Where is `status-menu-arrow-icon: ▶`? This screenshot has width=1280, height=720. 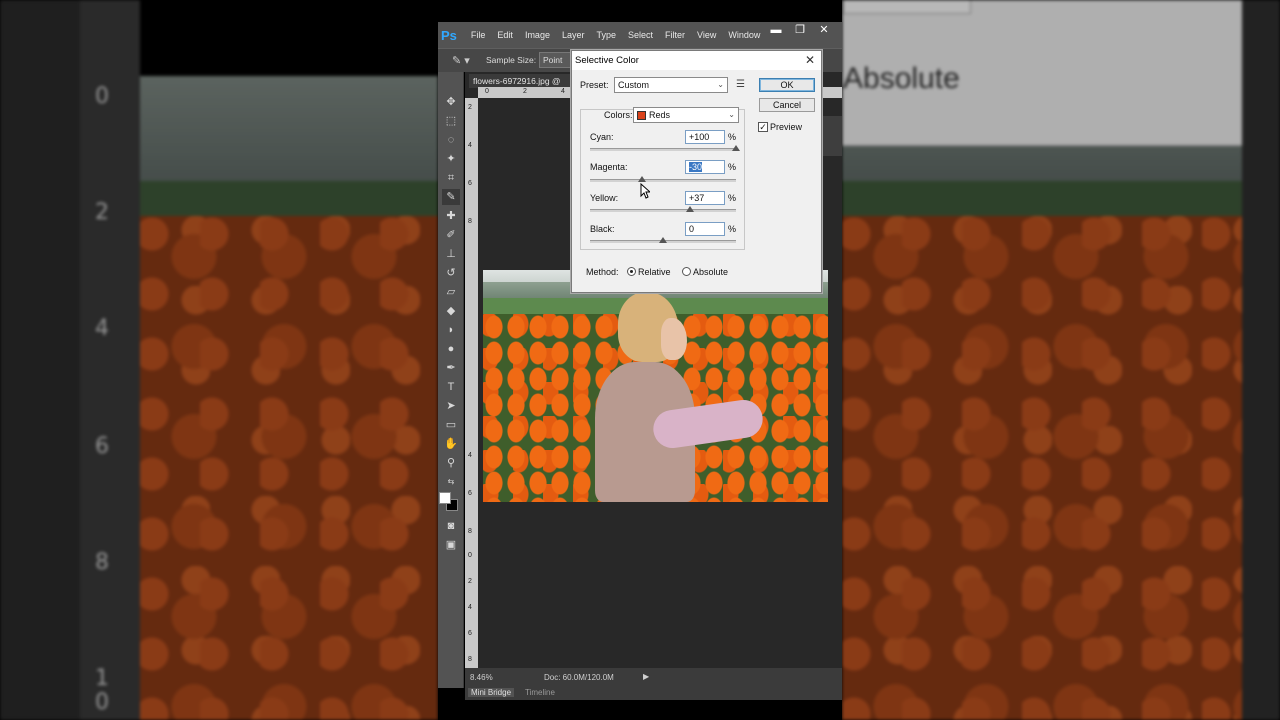
status-menu-arrow-icon: ▶ is located at coordinates (646, 676).